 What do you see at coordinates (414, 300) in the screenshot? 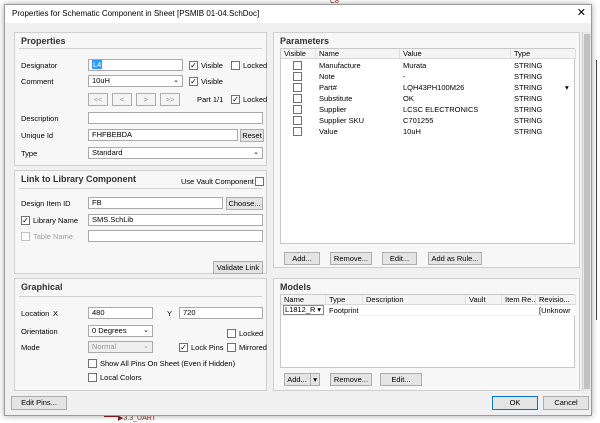
I see `model-col-description-header: Description` at bounding box center [414, 300].